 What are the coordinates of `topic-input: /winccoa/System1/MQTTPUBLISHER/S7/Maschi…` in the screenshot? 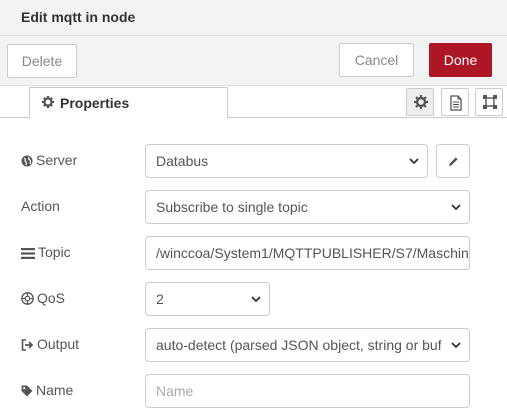 It's located at (307, 253).